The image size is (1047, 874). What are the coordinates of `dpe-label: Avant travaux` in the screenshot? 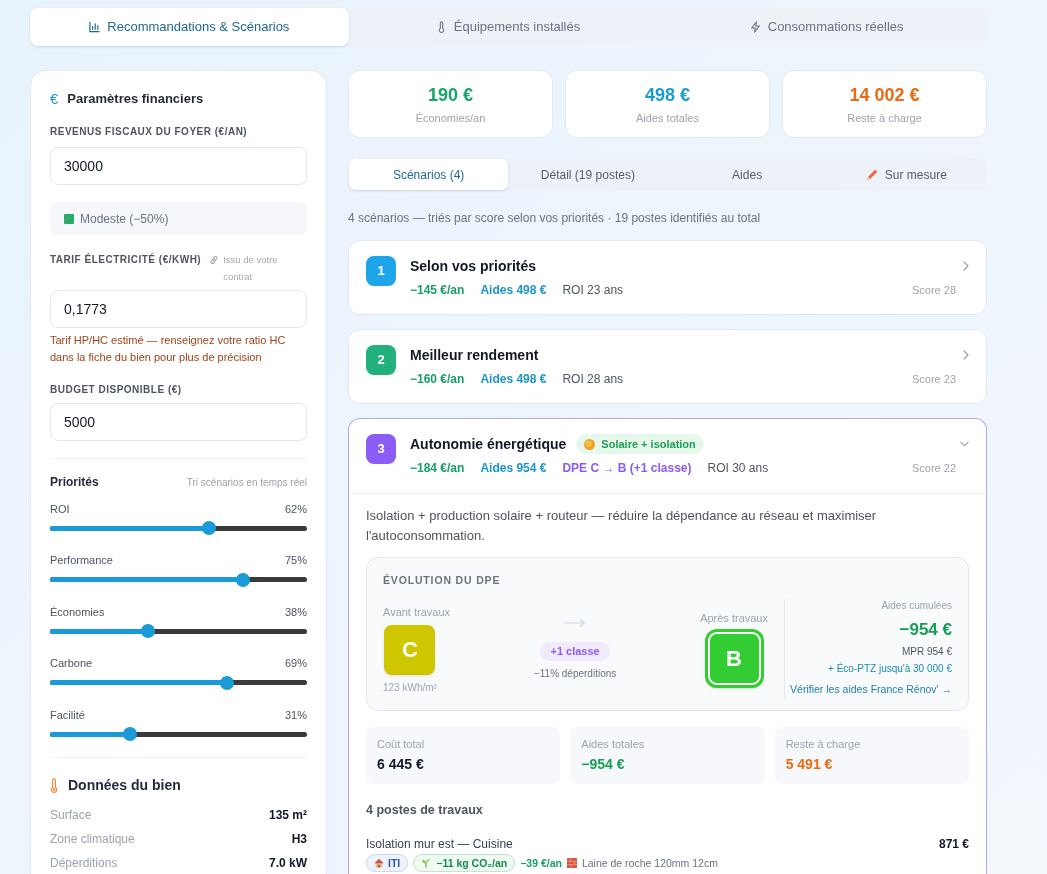 It's located at (417, 611).